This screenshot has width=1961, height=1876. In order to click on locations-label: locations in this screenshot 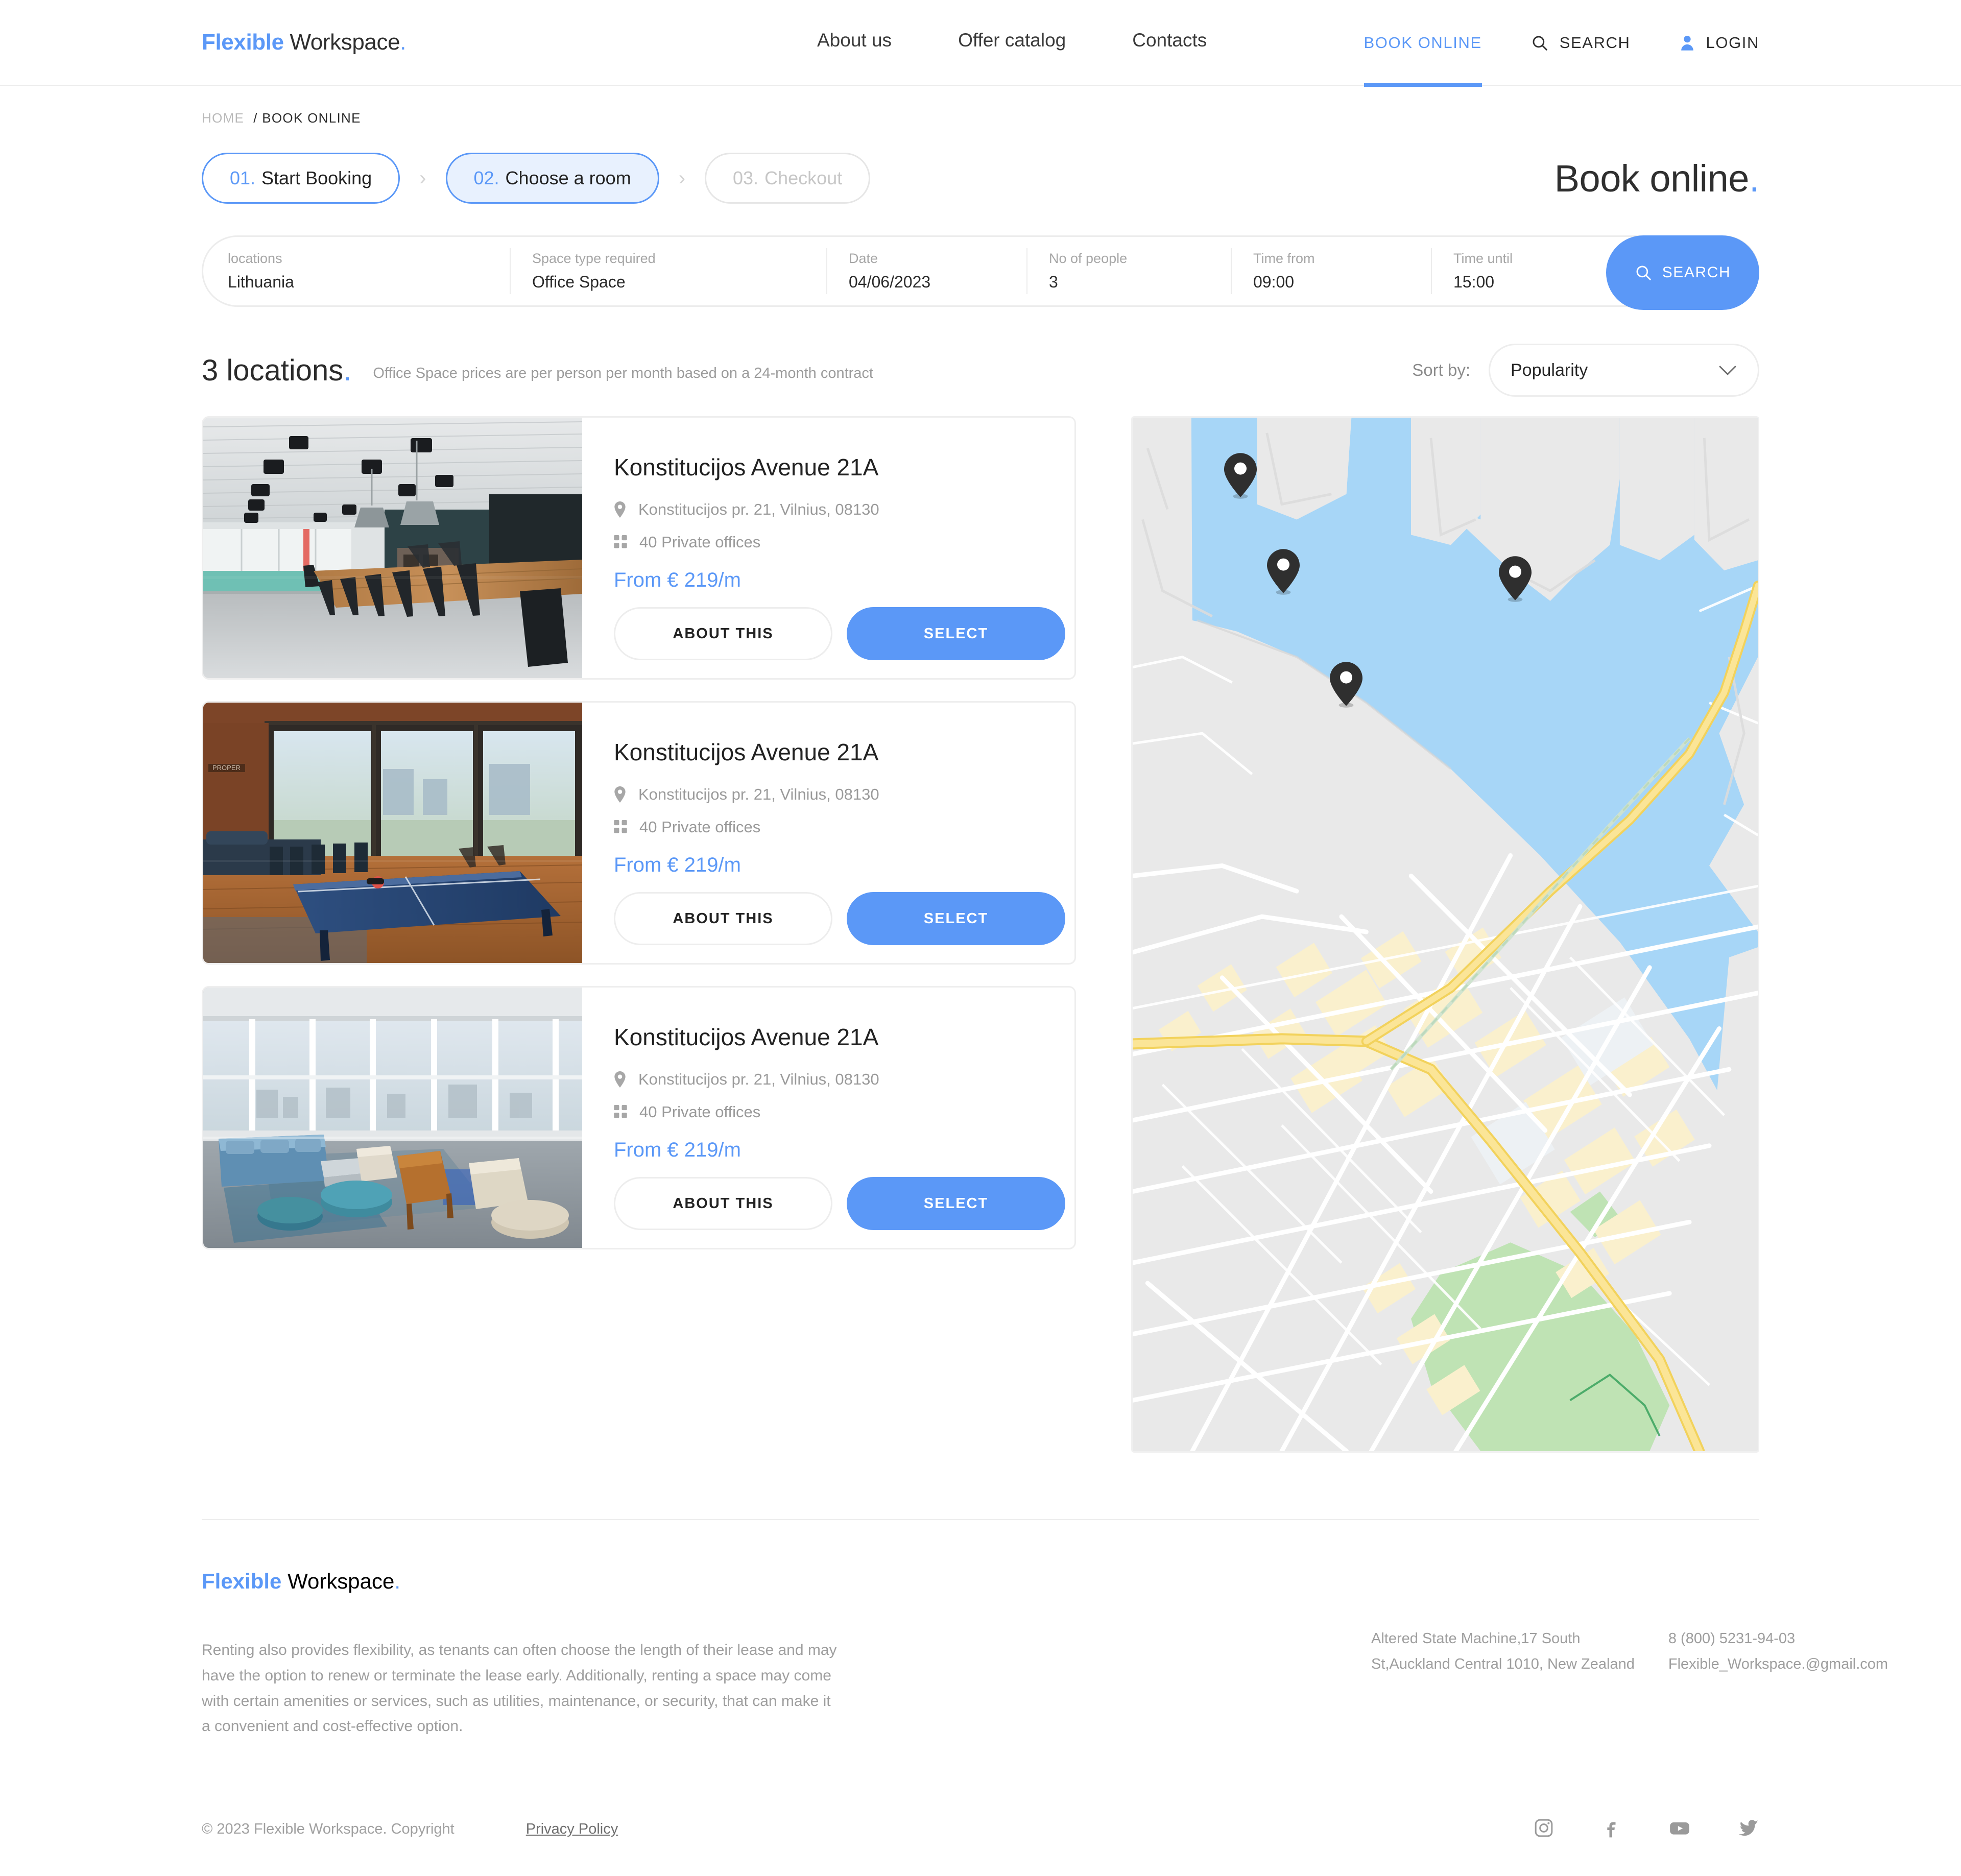, I will do `click(255, 258)`.